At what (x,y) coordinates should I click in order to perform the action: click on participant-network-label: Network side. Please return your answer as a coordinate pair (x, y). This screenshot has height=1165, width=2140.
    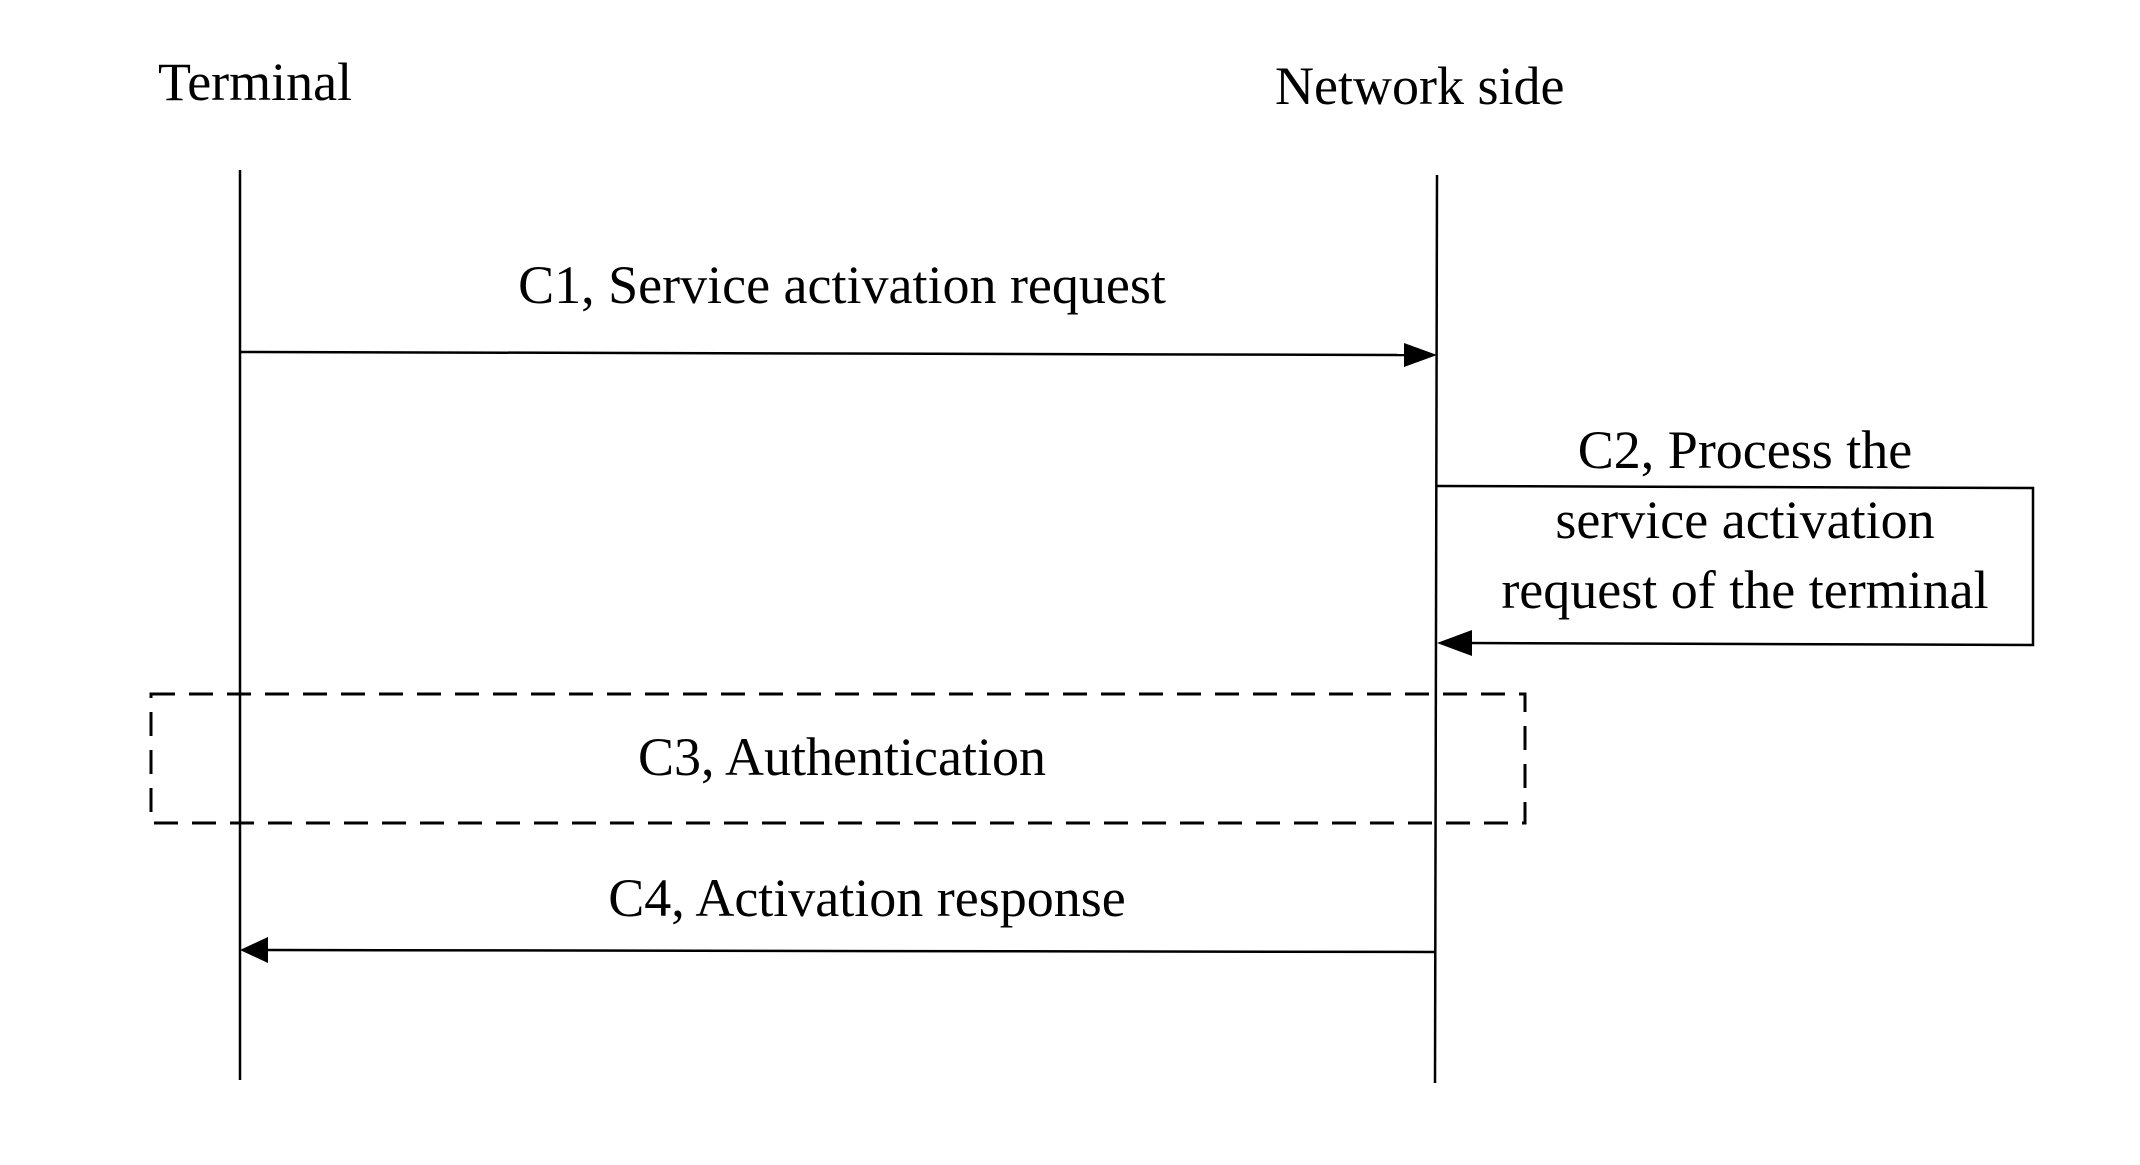
    Looking at the image, I should click on (1419, 86).